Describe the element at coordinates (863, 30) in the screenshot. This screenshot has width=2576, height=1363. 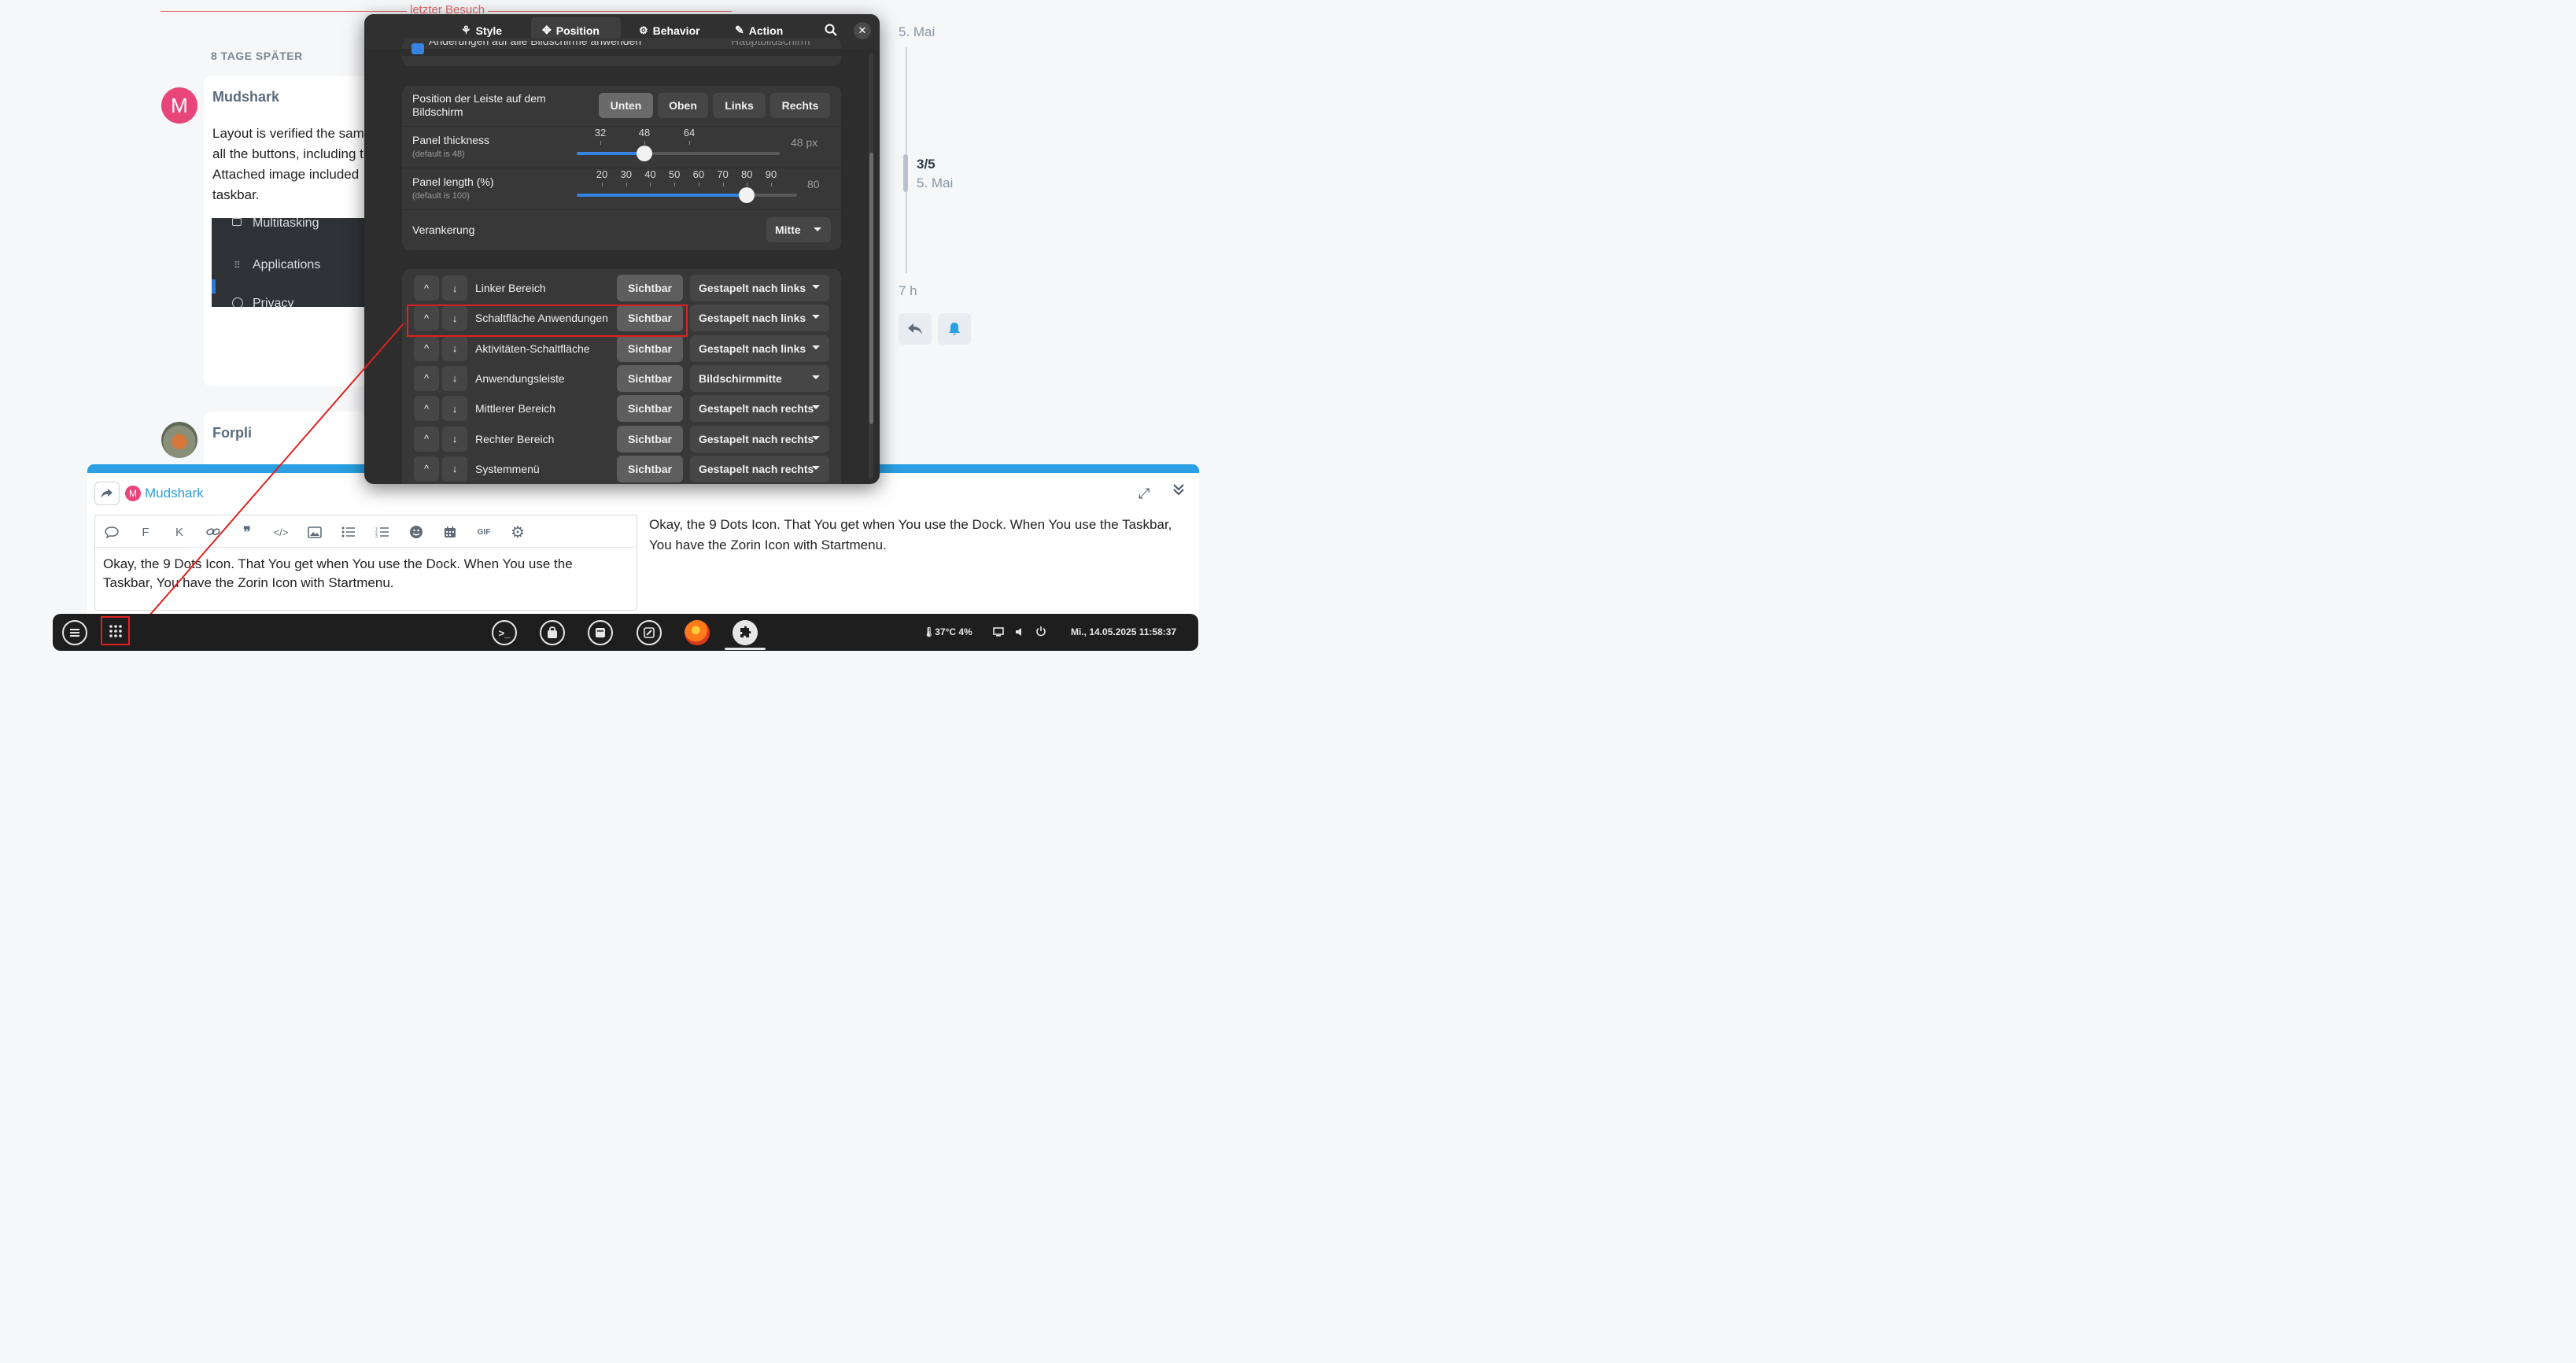
I see `close-icon: ✕` at that location.